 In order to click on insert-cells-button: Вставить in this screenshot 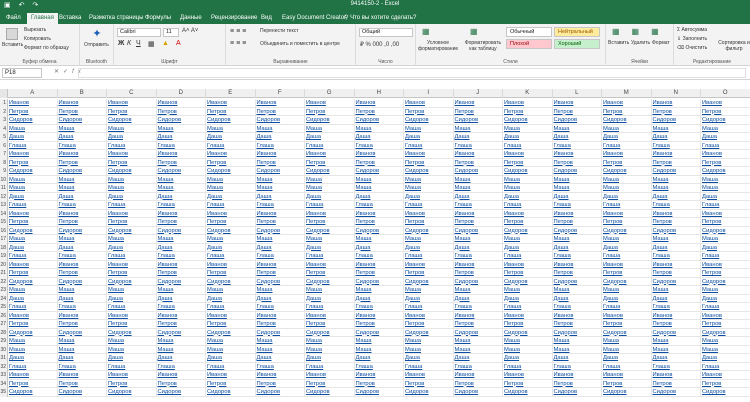, I will do `click(618, 43)`.